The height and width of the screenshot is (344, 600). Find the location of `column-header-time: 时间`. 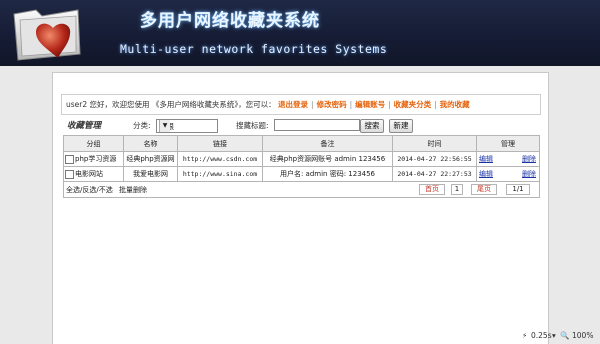

column-header-time: 时间 is located at coordinates (434, 143).